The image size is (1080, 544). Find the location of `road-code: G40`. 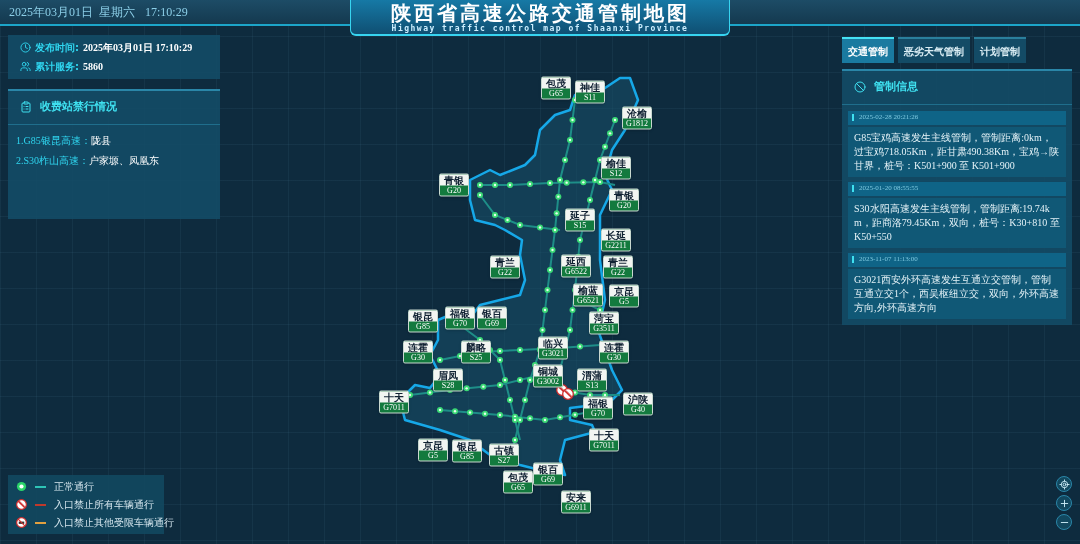

road-code: G40 is located at coordinates (638, 409).